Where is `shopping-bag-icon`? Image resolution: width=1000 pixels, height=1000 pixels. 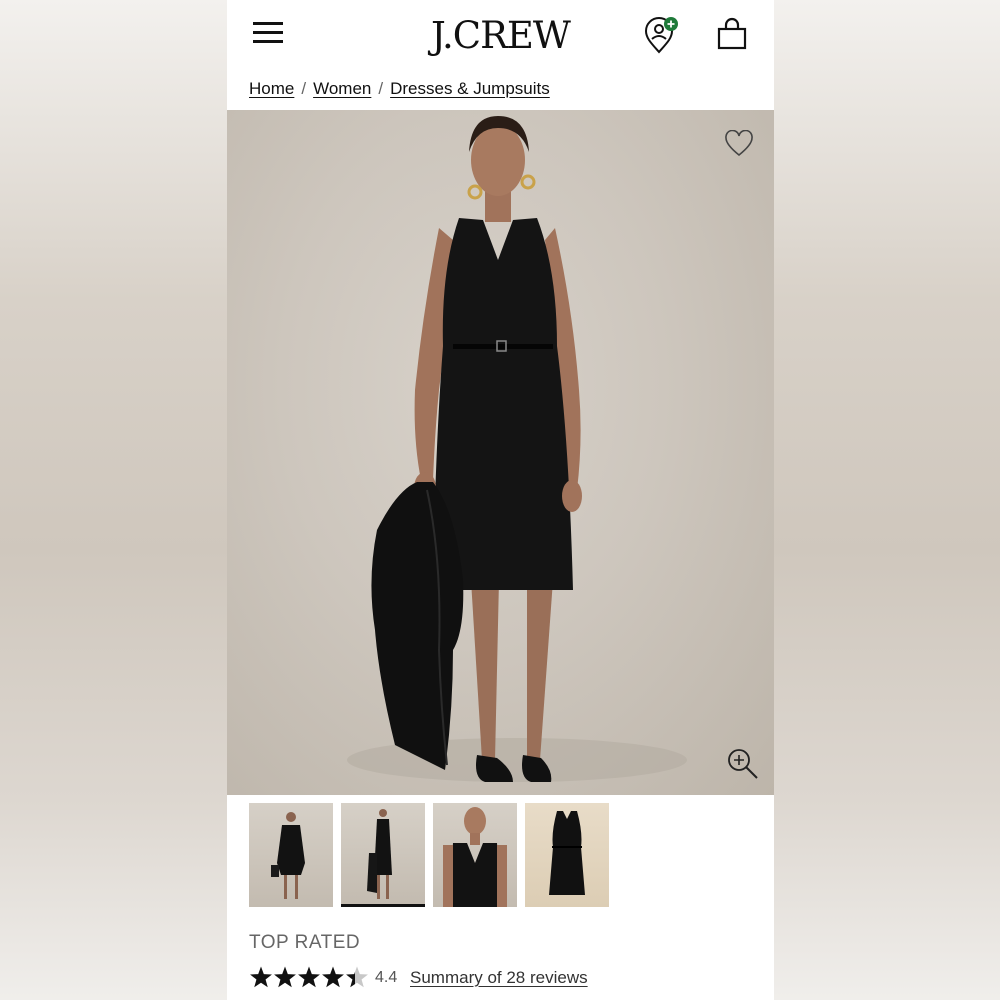 shopping-bag-icon is located at coordinates (732, 34).